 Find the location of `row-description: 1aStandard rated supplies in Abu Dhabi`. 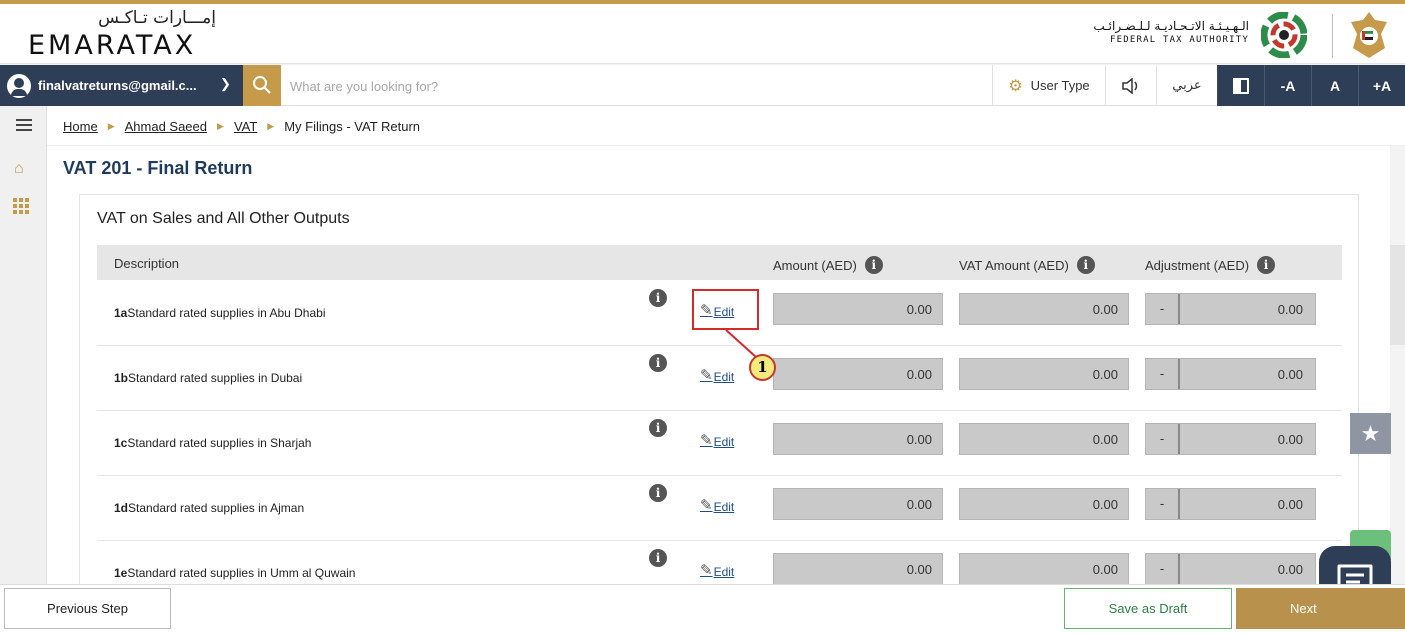

row-description: 1aStandard rated supplies in Abu Dhabi is located at coordinates (220, 313).